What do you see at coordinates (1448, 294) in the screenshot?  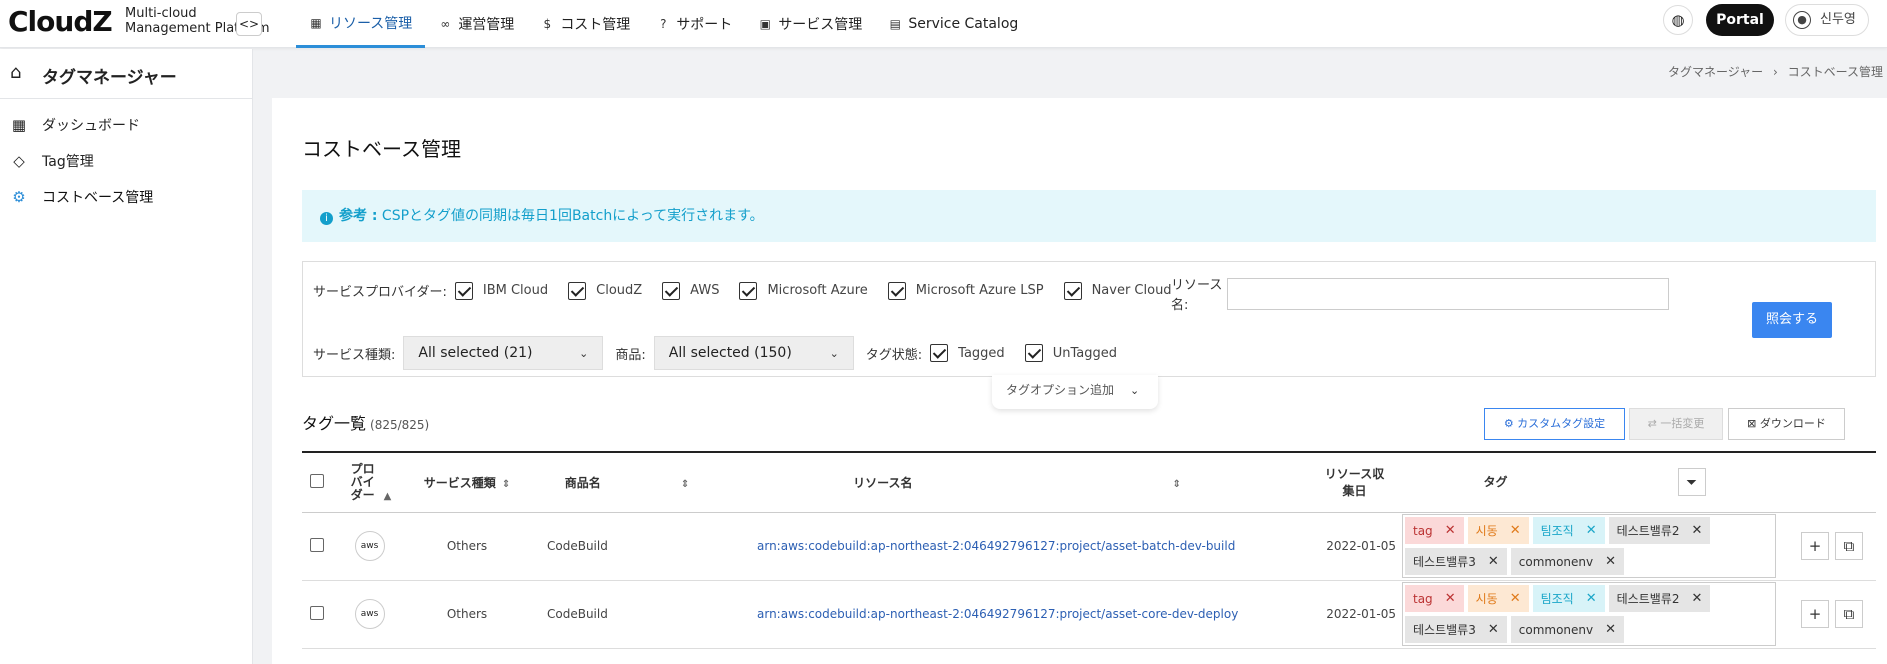 I see `resource-name-input` at bounding box center [1448, 294].